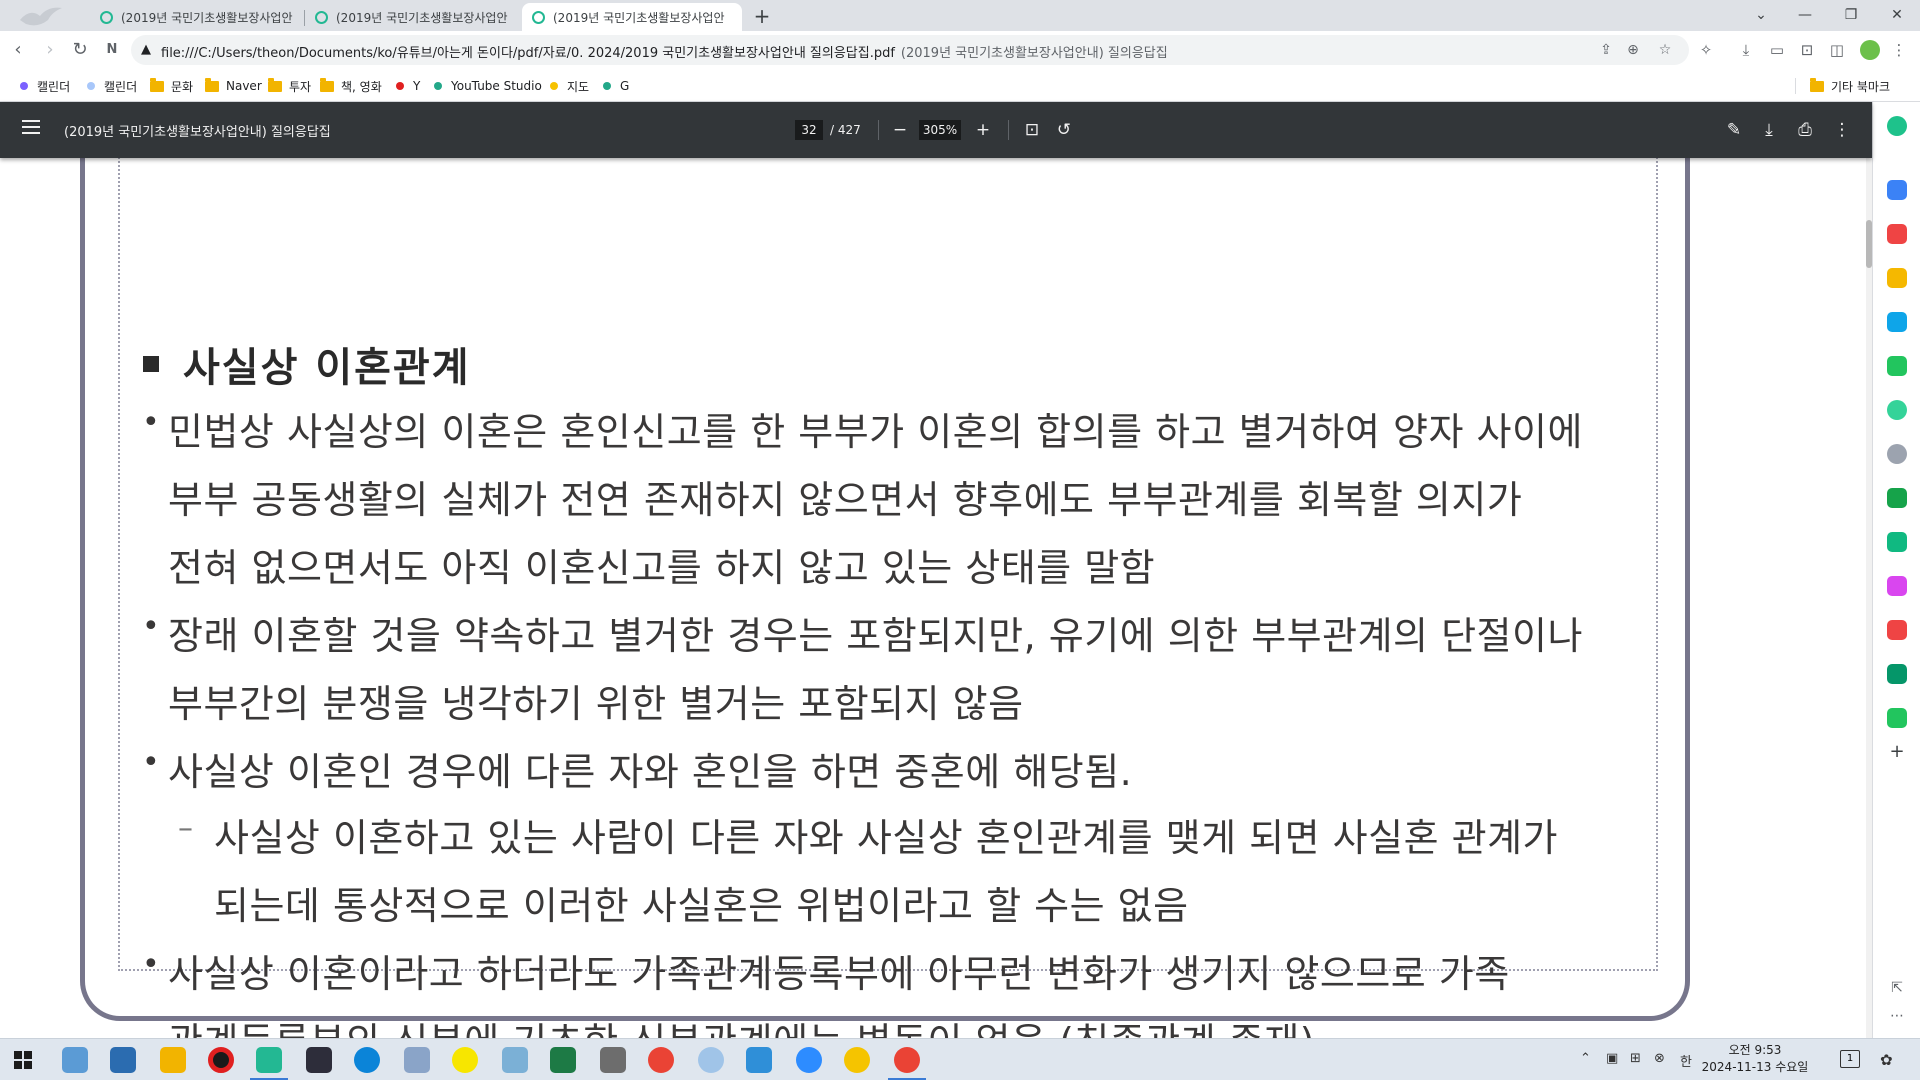 The image size is (1920, 1080). Describe the element at coordinates (759, 1060) in the screenshot. I see `outlook-icon` at that location.